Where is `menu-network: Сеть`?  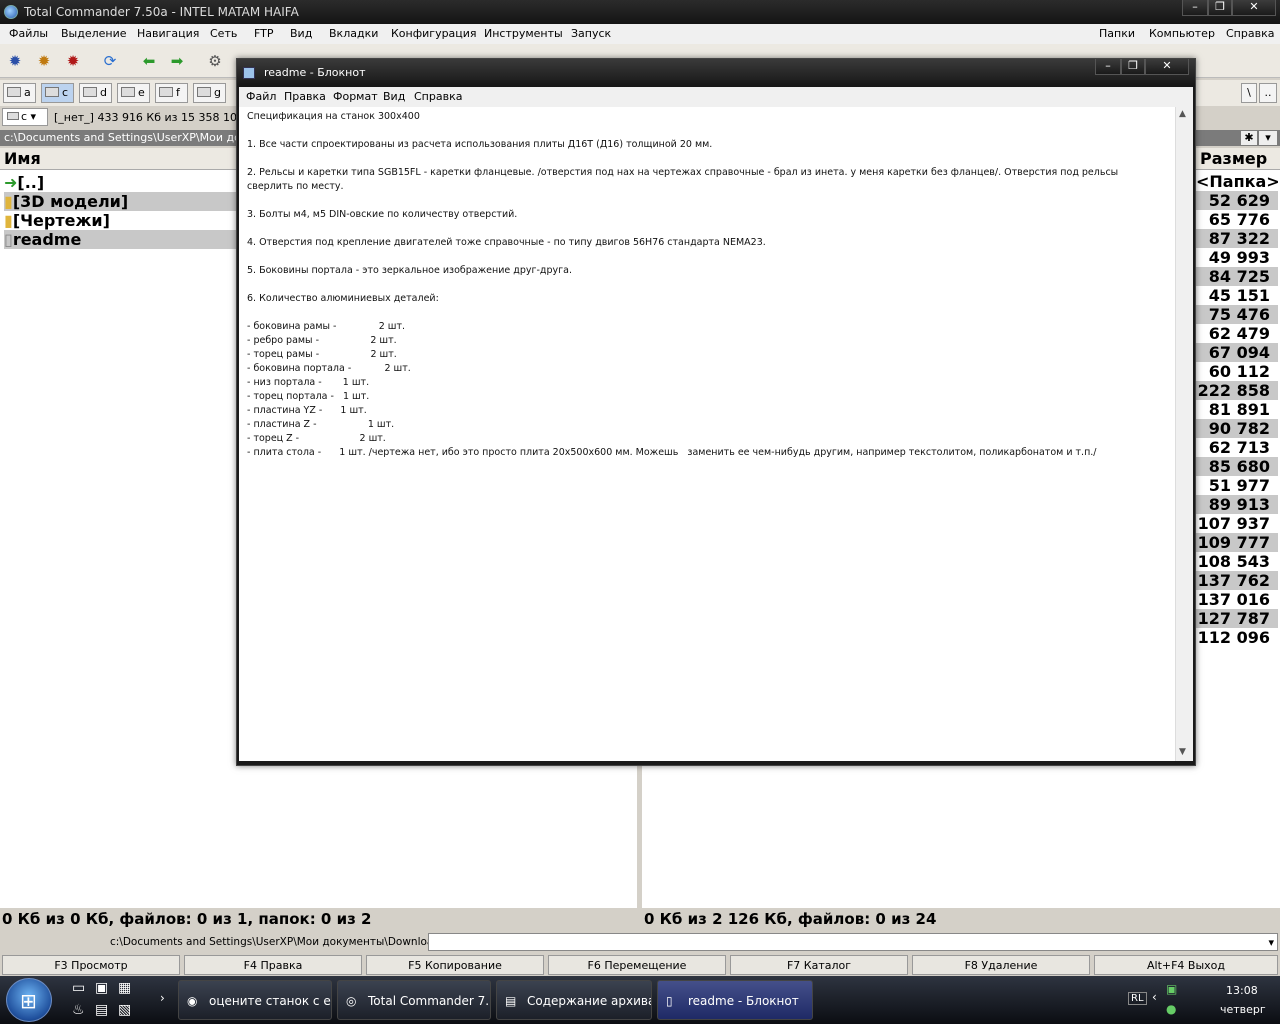 menu-network: Сеть is located at coordinates (223, 34).